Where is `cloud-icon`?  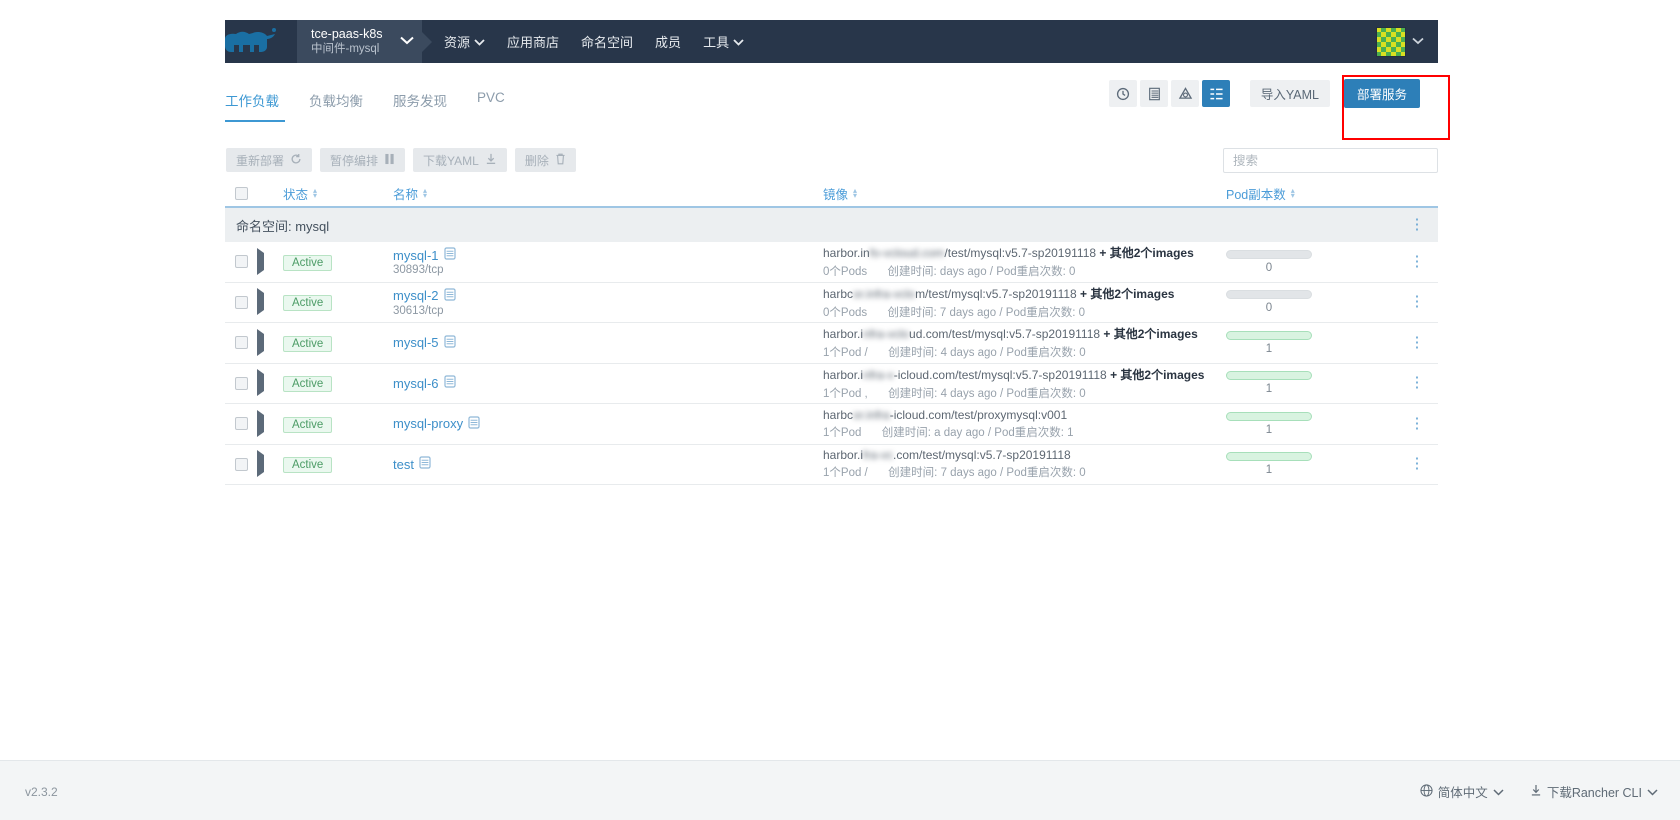 cloud-icon is located at coordinates (1185, 93).